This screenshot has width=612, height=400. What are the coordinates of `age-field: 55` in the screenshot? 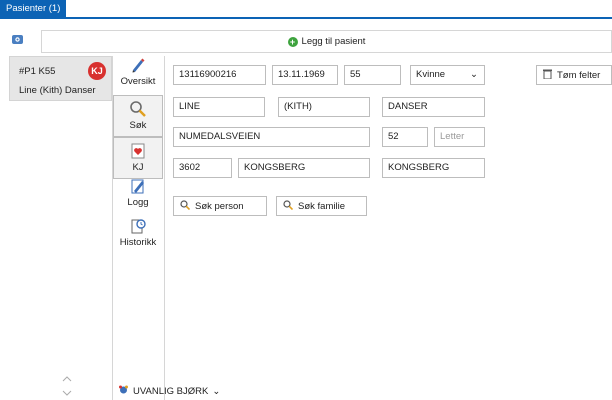 It's located at (372, 75).